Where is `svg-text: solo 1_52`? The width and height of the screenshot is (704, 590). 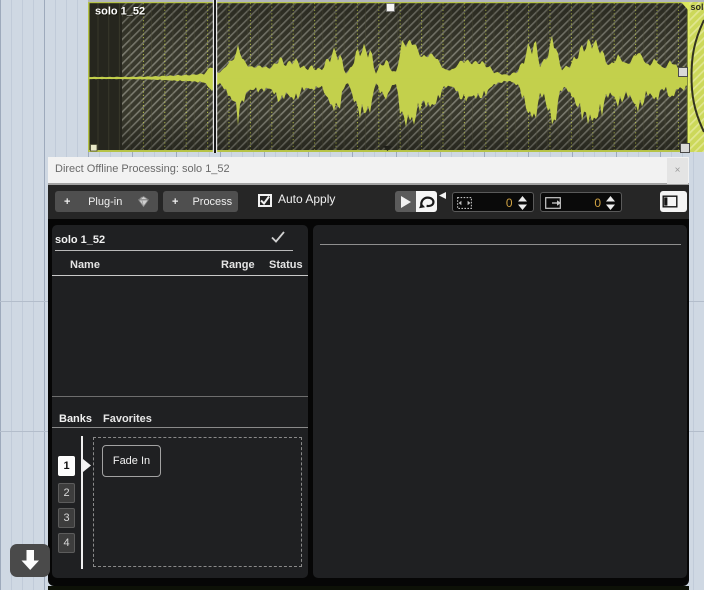
svg-text: solo 1_52 is located at coordinates (120, 12).